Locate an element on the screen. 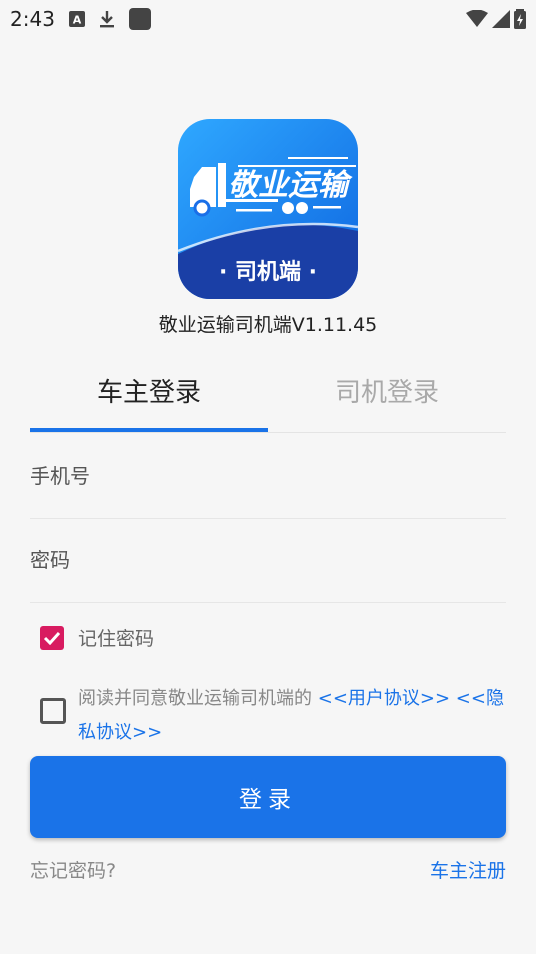 The image size is (536, 954). remember-password-row: 记住密码 is located at coordinates (97, 637).